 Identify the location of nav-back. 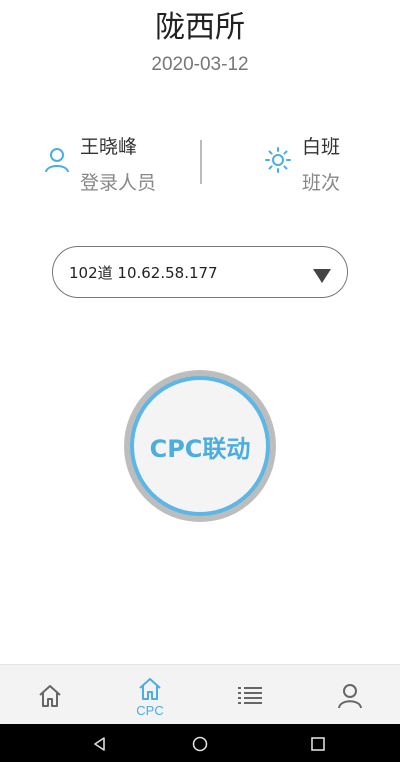
(100, 743).